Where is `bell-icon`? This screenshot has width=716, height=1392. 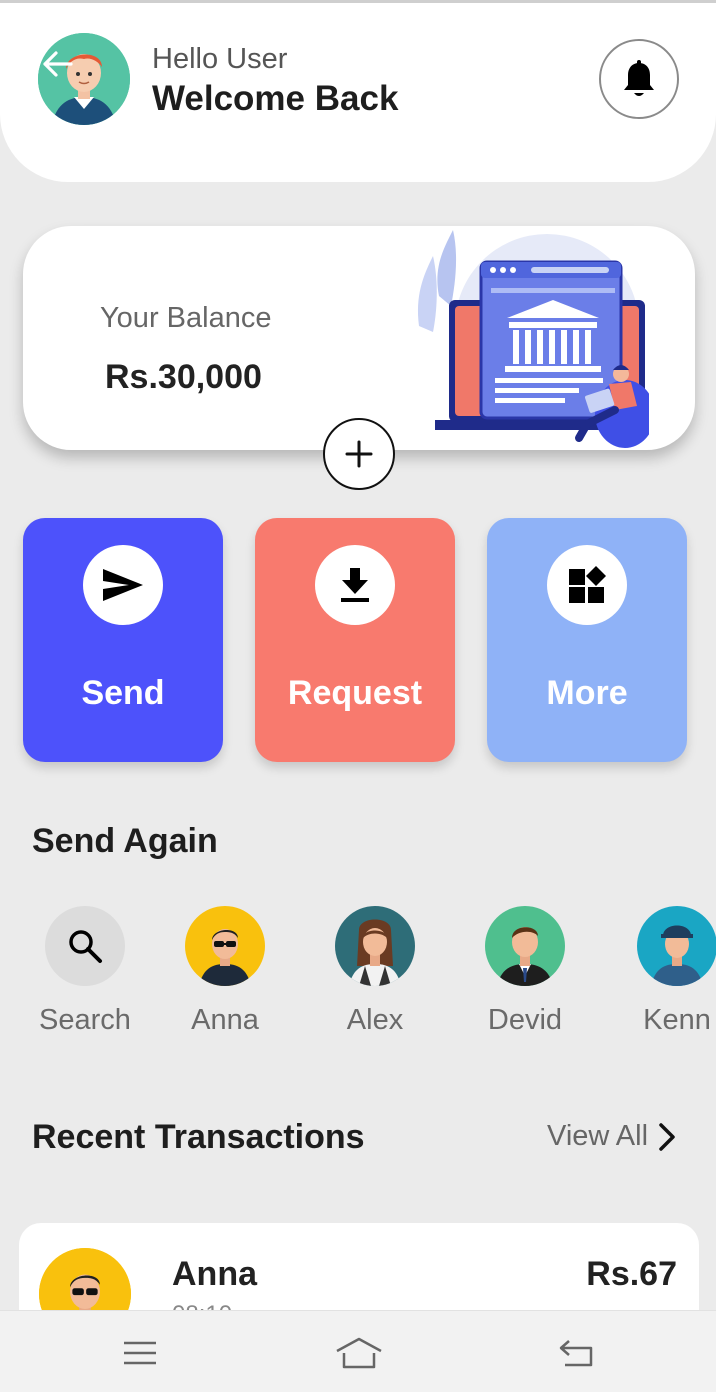 bell-icon is located at coordinates (639, 78).